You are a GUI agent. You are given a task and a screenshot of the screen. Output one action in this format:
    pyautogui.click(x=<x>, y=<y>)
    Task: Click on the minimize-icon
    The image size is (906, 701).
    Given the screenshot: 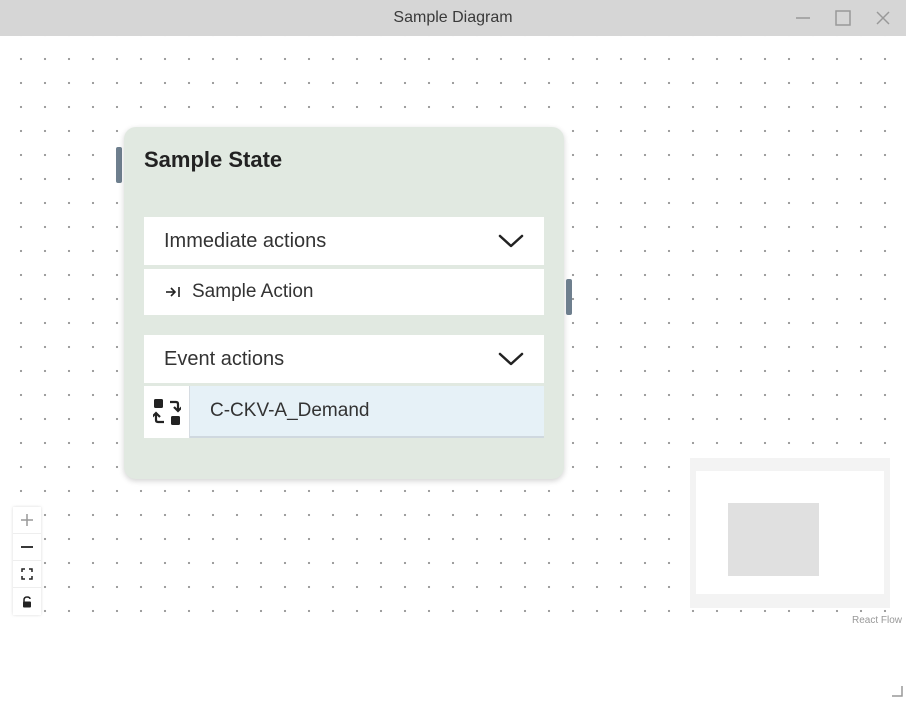 What is the action you would take?
    pyautogui.click(x=803, y=18)
    